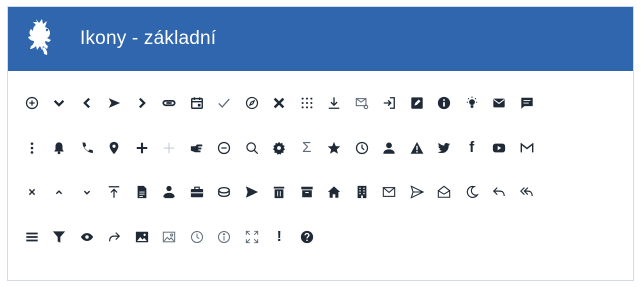 Image resolution: width=642 pixels, height=287 pixels. What do you see at coordinates (252, 192) in the screenshot?
I see `send-icon` at bounding box center [252, 192].